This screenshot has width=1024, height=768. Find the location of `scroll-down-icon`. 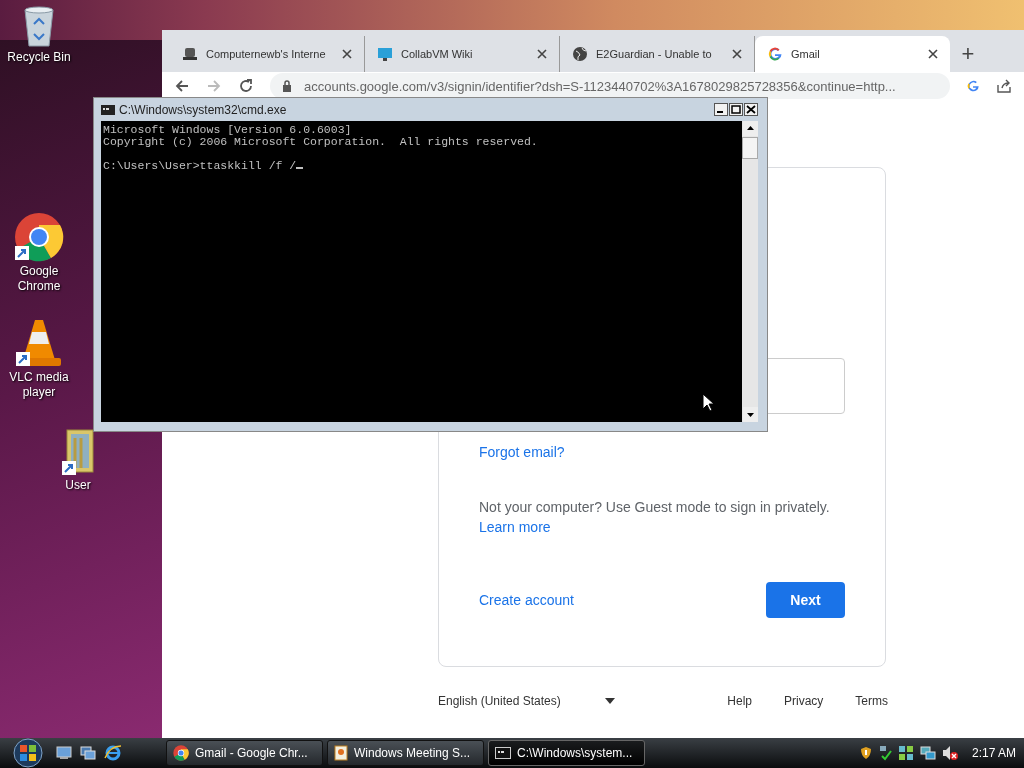

scroll-down-icon is located at coordinates (750, 414).